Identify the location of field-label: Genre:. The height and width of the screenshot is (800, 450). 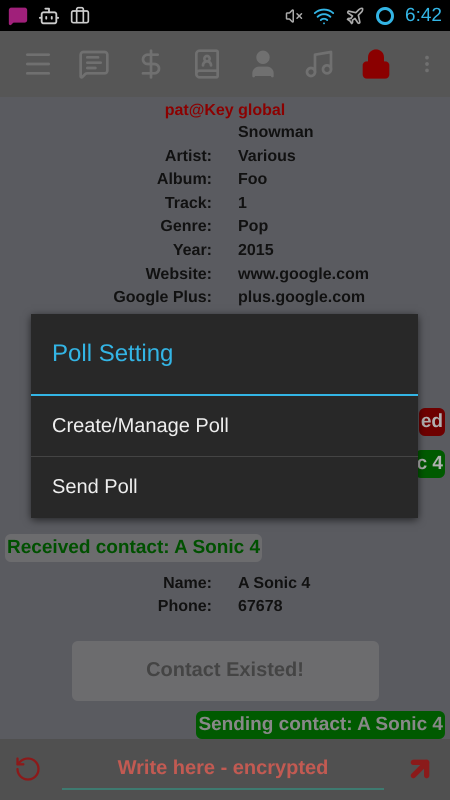
(186, 227).